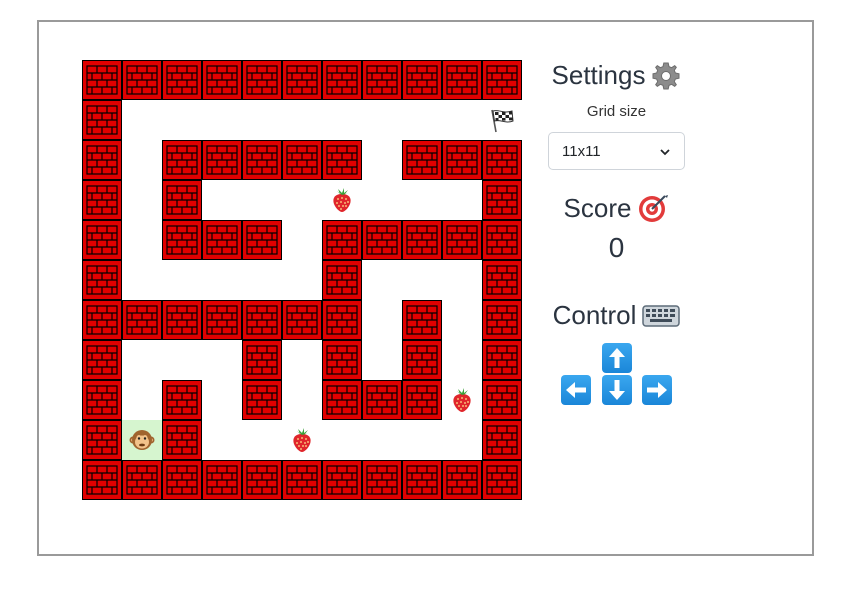  I want to click on arrow-left-key, so click(576, 390).